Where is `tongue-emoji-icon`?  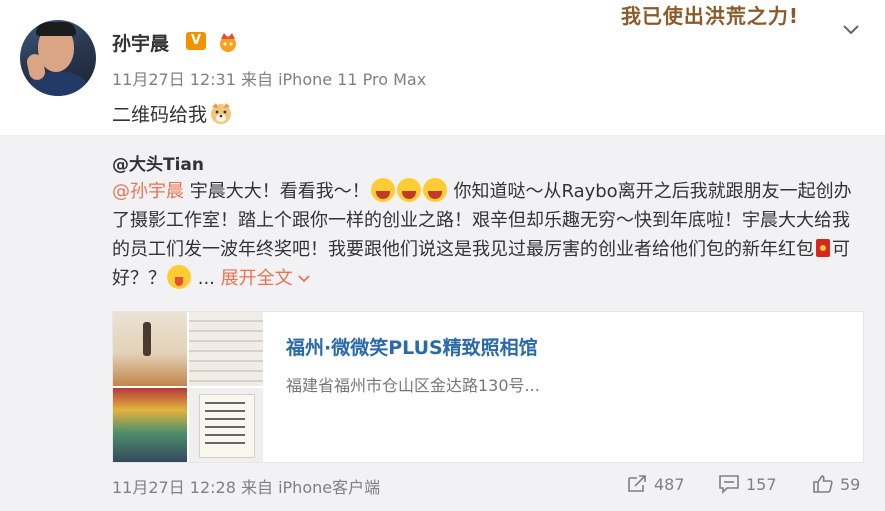
tongue-emoji-icon is located at coordinates (179, 277).